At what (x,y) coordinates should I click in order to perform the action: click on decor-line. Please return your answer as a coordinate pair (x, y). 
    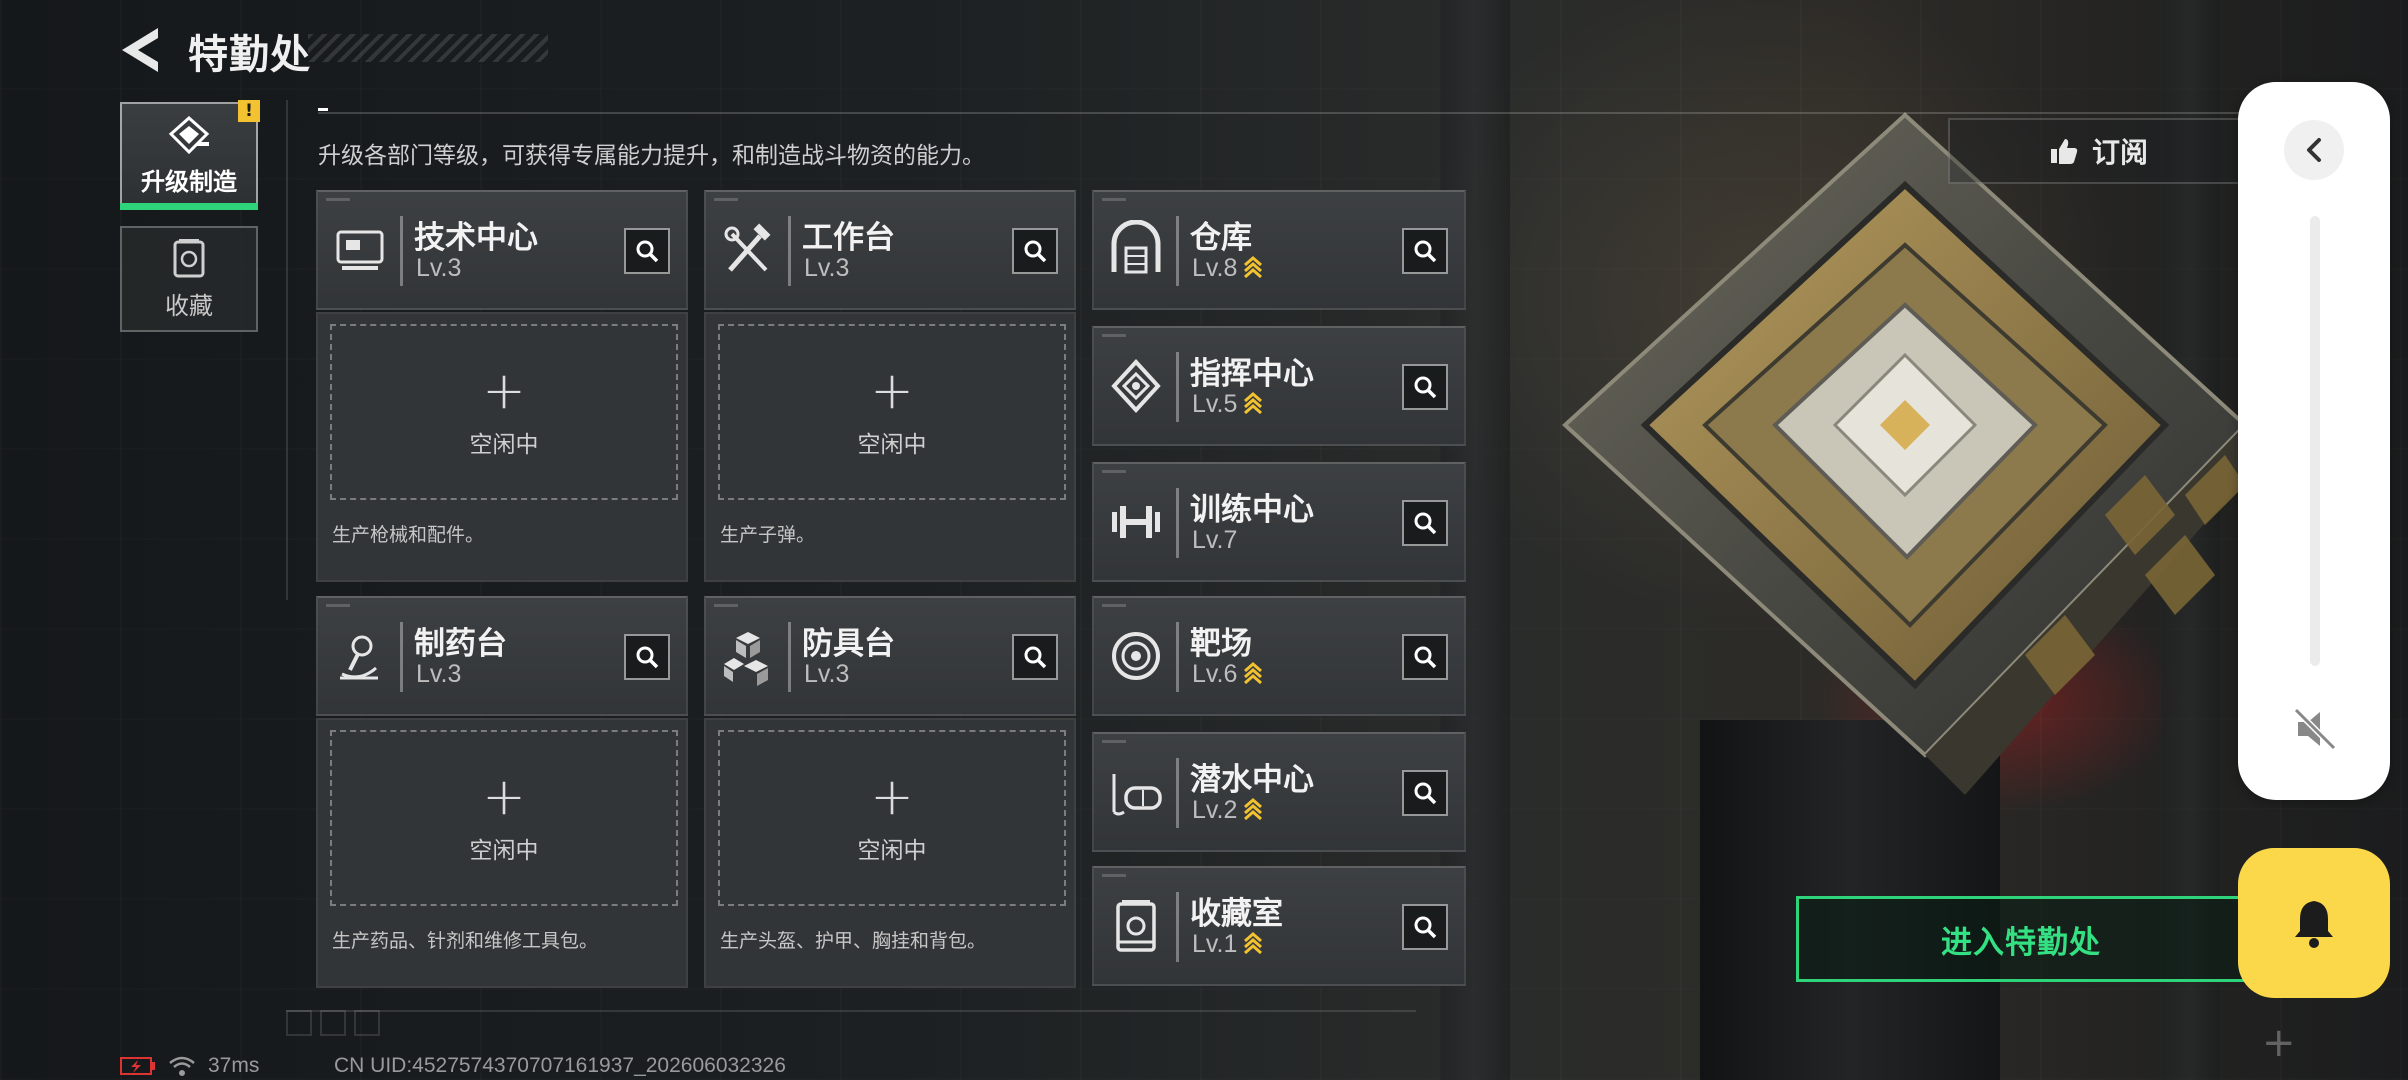
    Looking at the image, I should click on (287, 350).